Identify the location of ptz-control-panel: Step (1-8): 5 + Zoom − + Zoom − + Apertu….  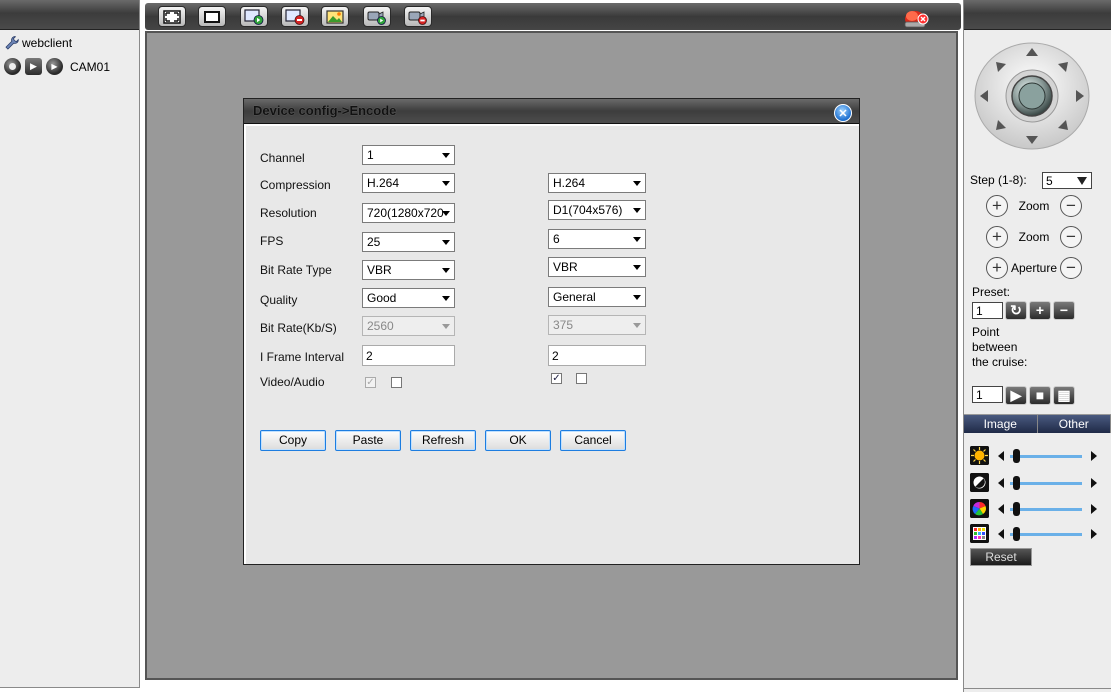
(1037, 346).